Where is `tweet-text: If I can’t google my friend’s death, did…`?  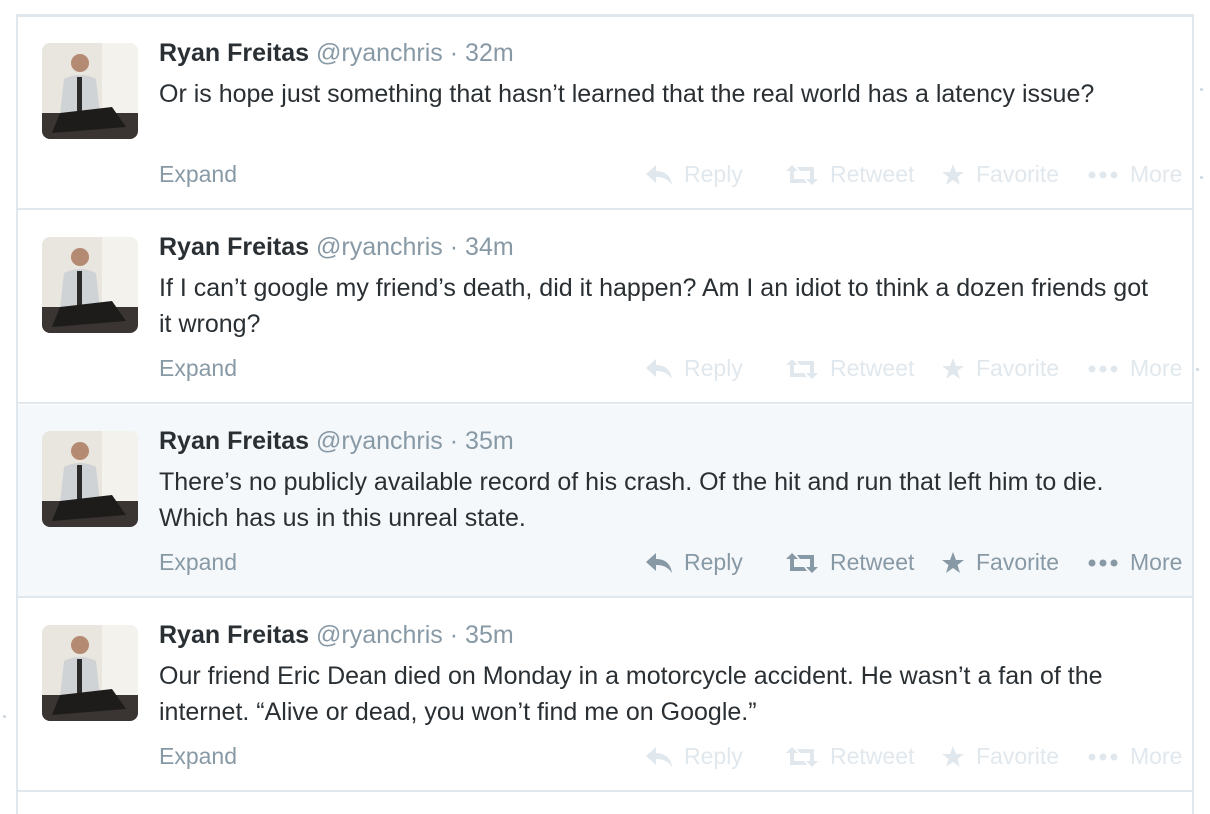
tweet-text: If I can’t google my friend’s death, did… is located at coordinates (654, 306).